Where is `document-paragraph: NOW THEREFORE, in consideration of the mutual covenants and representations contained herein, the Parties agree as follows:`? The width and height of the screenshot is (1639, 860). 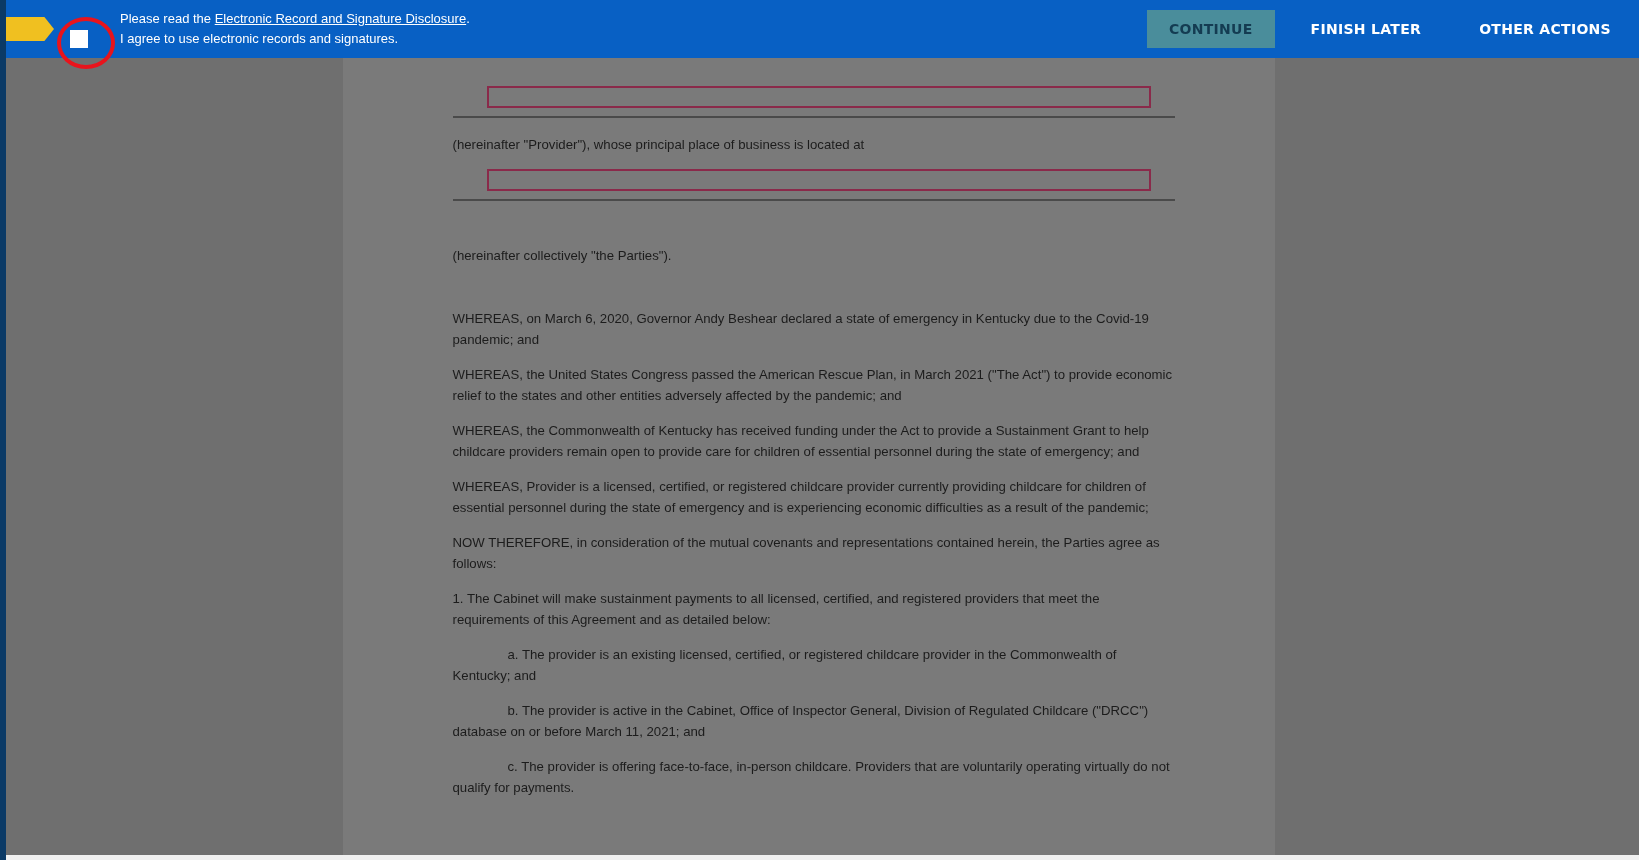 document-paragraph: NOW THEREFORE, in consideration of the mutual covenants and representations contained herein, the Parties agree as follows: is located at coordinates (806, 553).